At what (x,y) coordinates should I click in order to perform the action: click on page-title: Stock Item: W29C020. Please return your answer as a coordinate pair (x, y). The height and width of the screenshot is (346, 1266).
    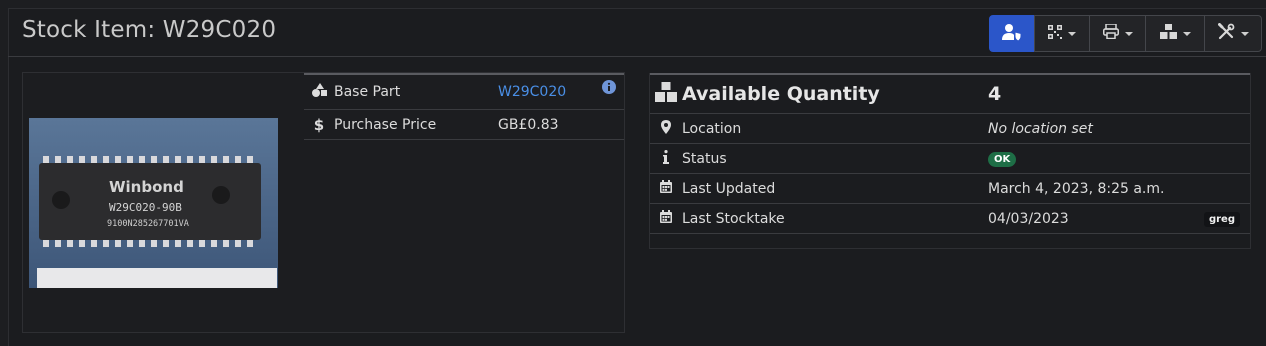
    Looking at the image, I should click on (149, 30).